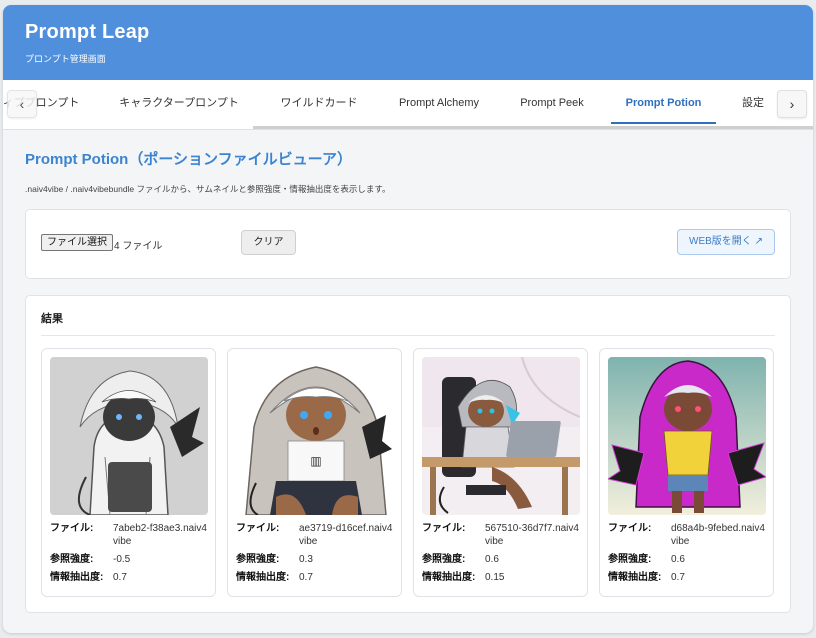 This screenshot has width=816, height=638. I want to click on scroll-left-button: ‹, so click(22, 104).